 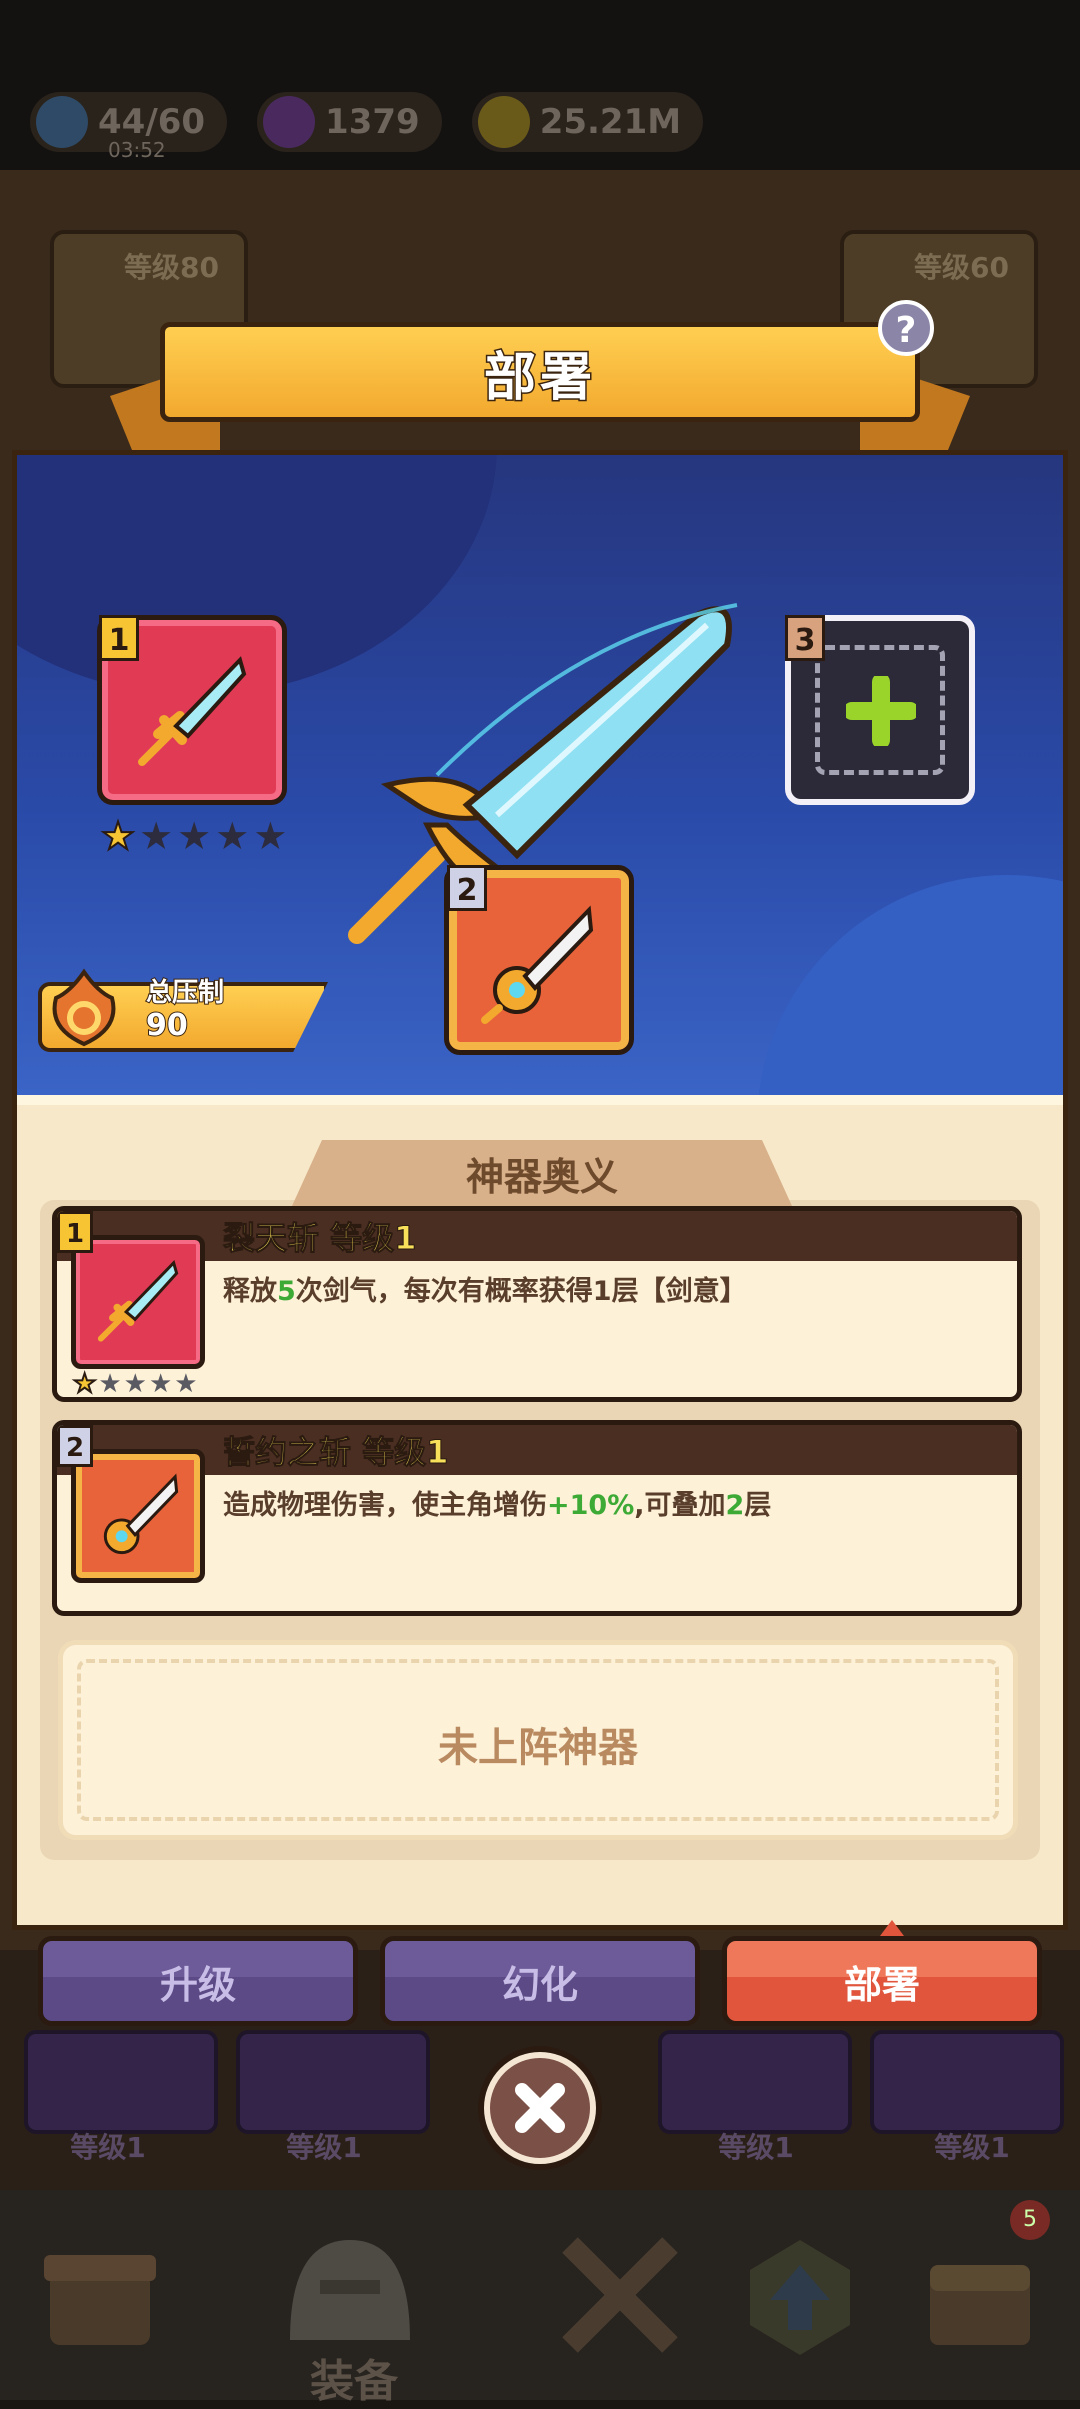 I want to click on plus-icon, so click(x=881, y=711).